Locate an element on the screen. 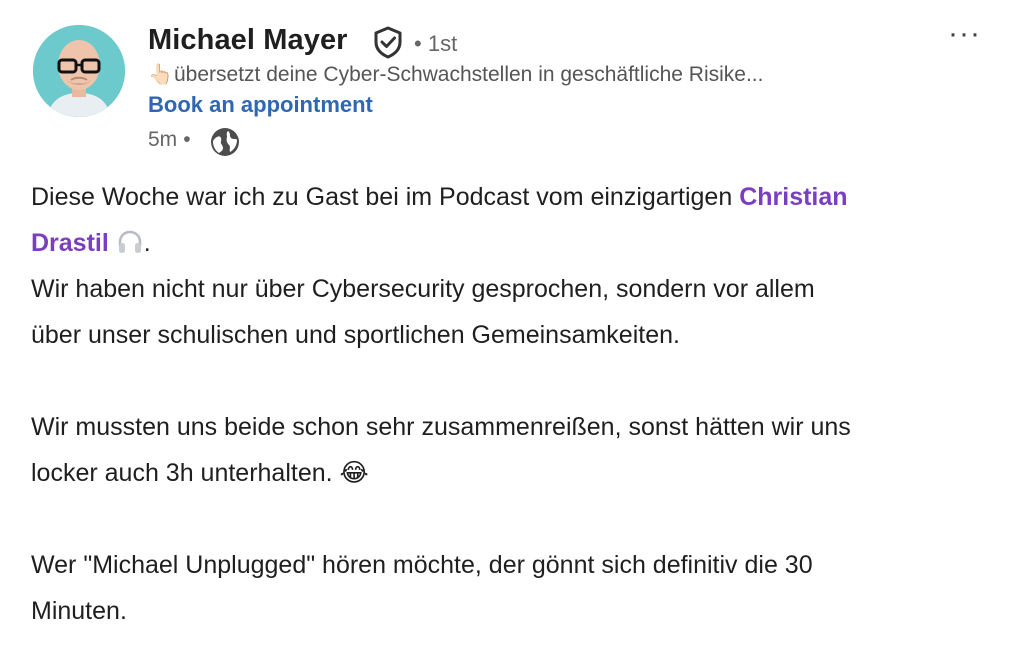 The width and height of the screenshot is (1024, 646). post-line-2: Drastil . is located at coordinates (511, 243).